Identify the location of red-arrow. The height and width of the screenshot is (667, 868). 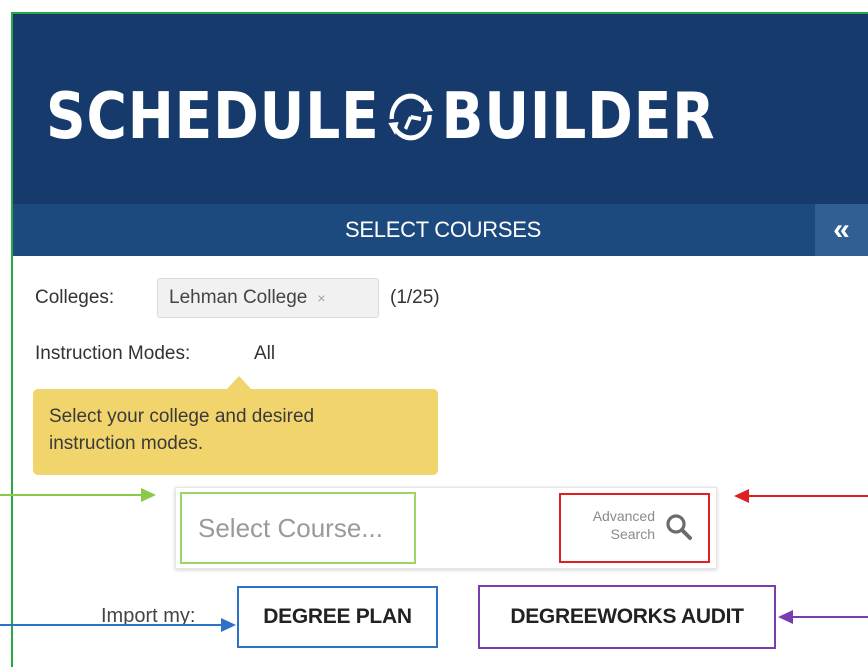
(801, 496).